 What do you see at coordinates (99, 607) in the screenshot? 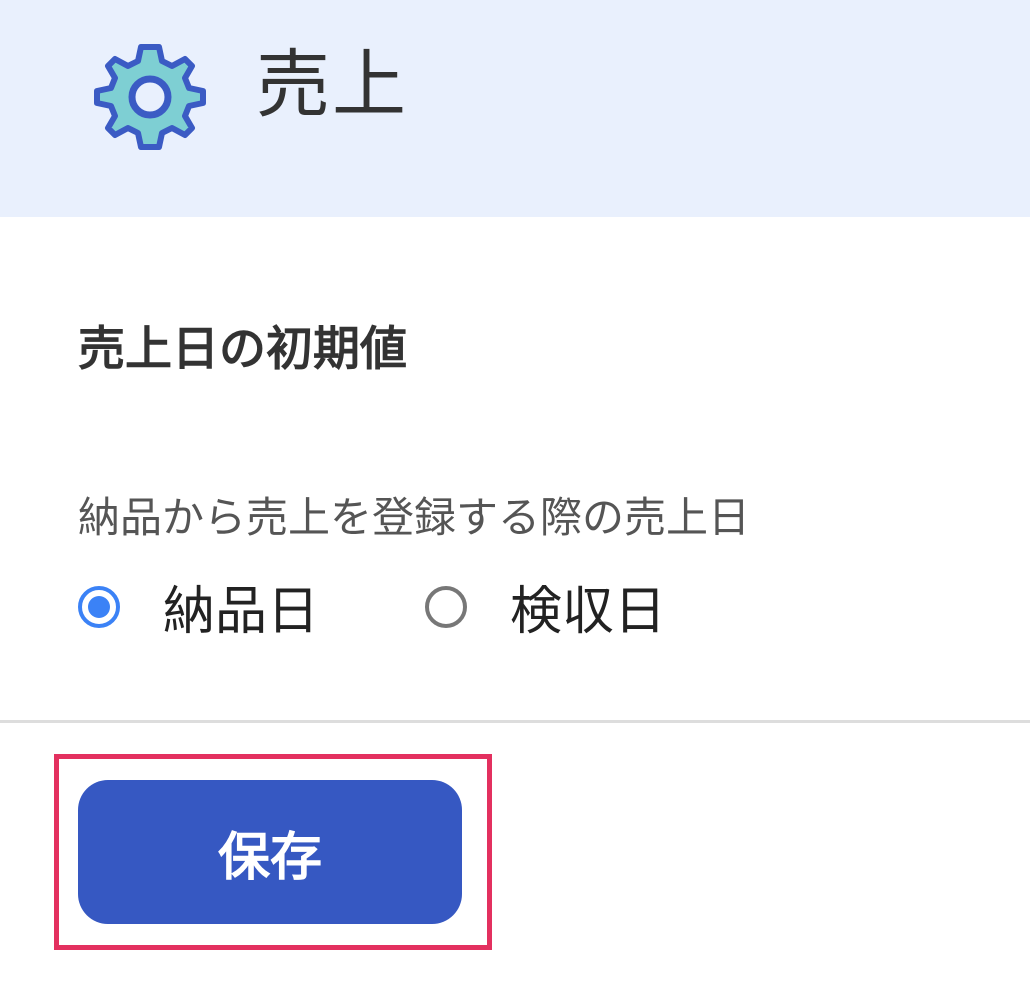
I see `radio-button-checked` at bounding box center [99, 607].